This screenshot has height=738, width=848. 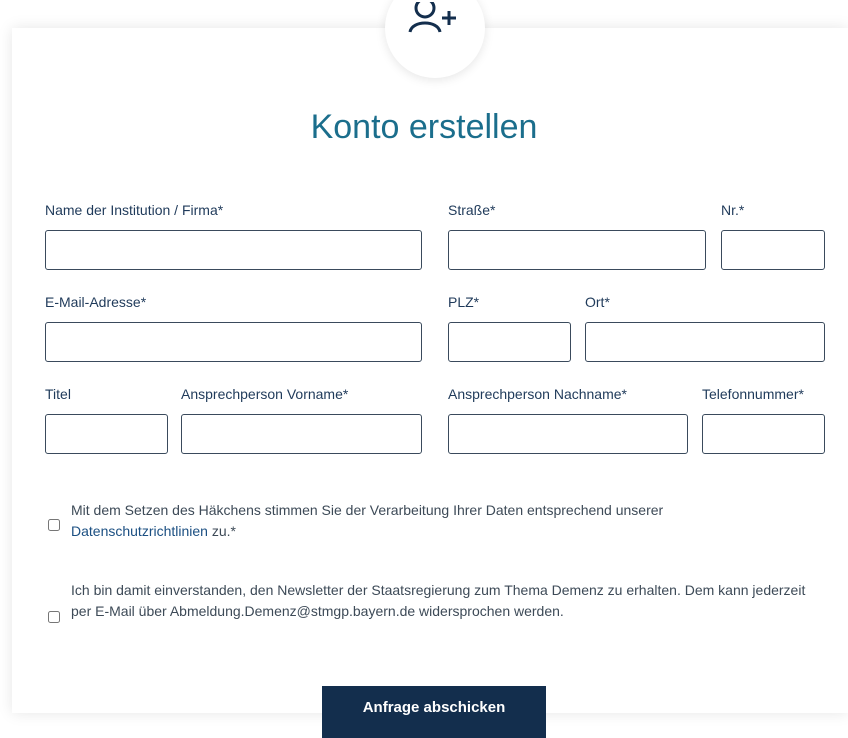 I want to click on phone-input, so click(x=763, y=434).